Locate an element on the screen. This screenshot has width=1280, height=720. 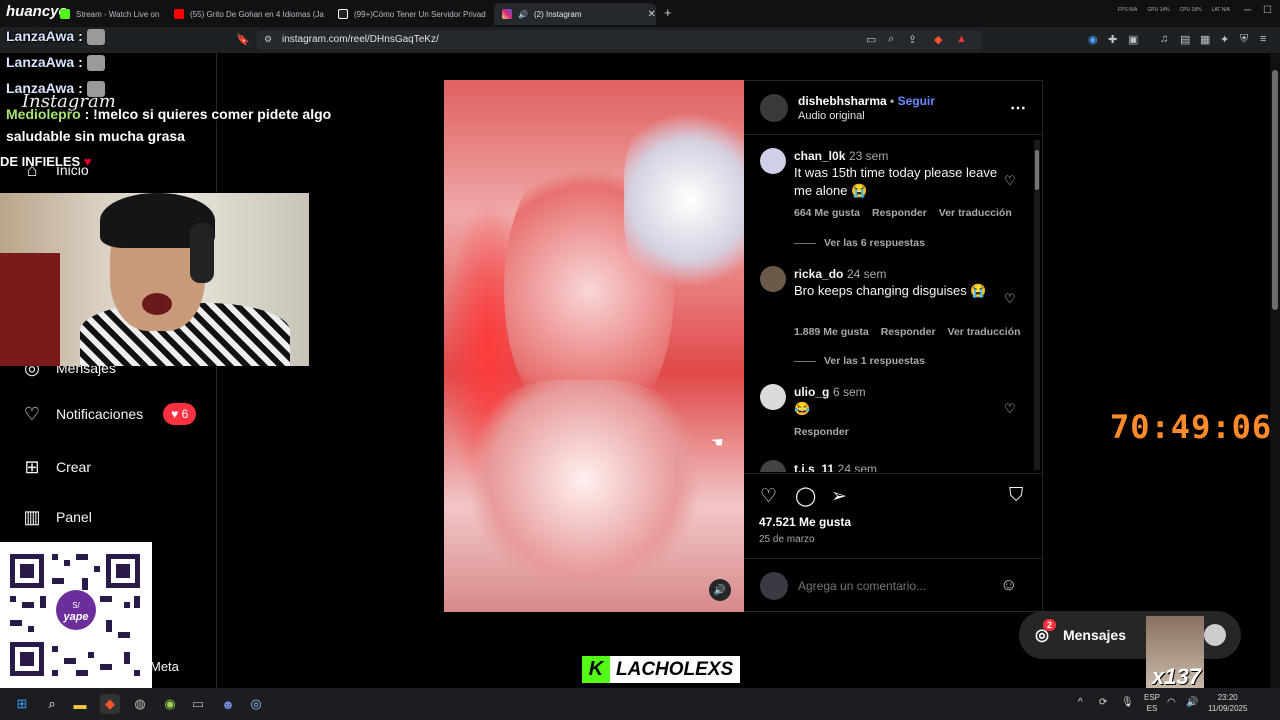
minimize-icon: ─ is located at coordinates (1247, 10).